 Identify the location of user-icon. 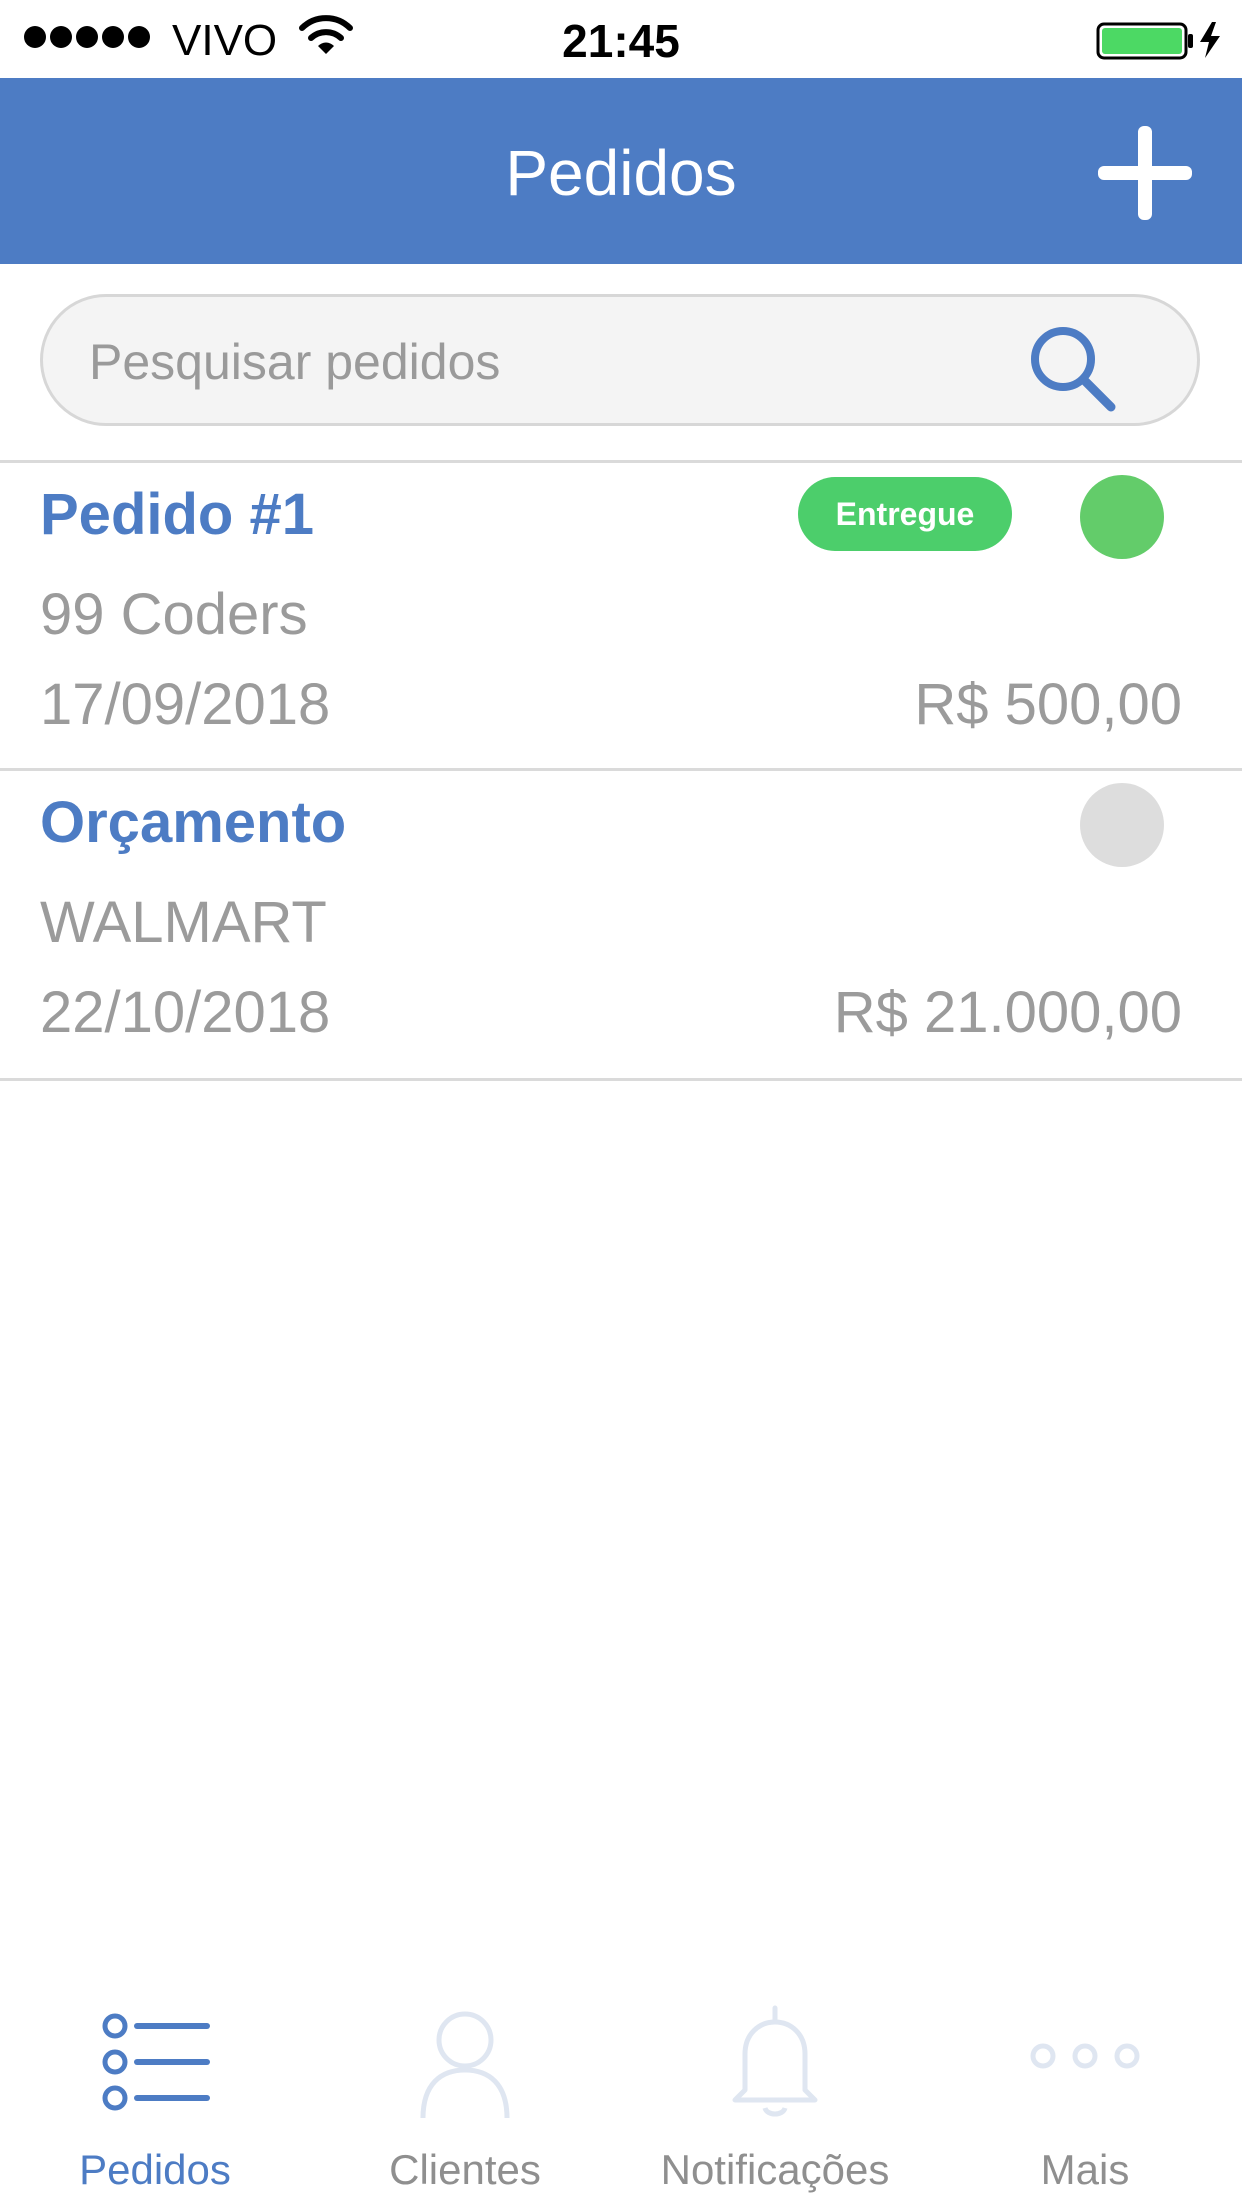
(465, 2064).